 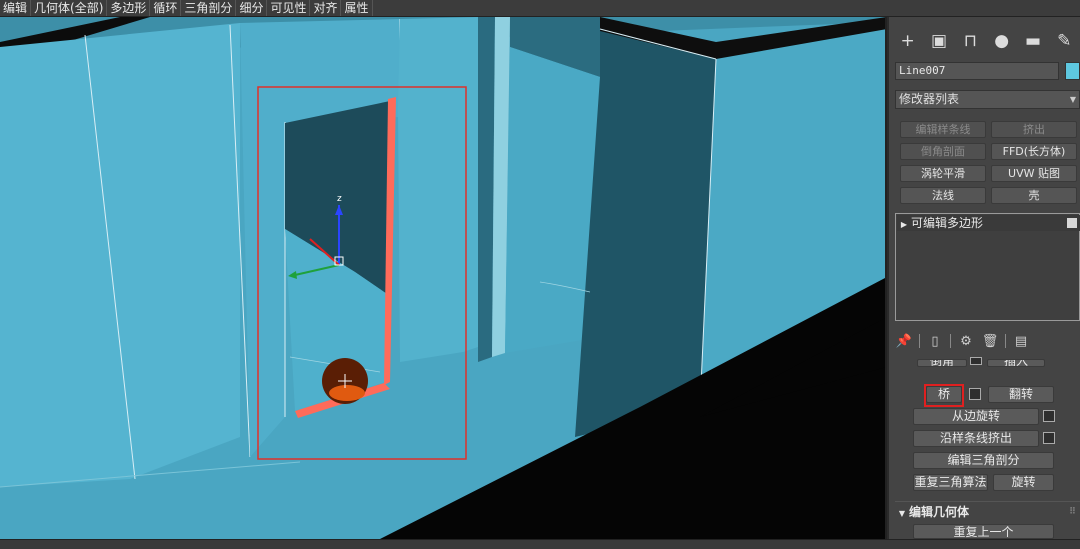 What do you see at coordinates (944, 395) in the screenshot?
I see `bridge-highlight-box` at bounding box center [944, 395].